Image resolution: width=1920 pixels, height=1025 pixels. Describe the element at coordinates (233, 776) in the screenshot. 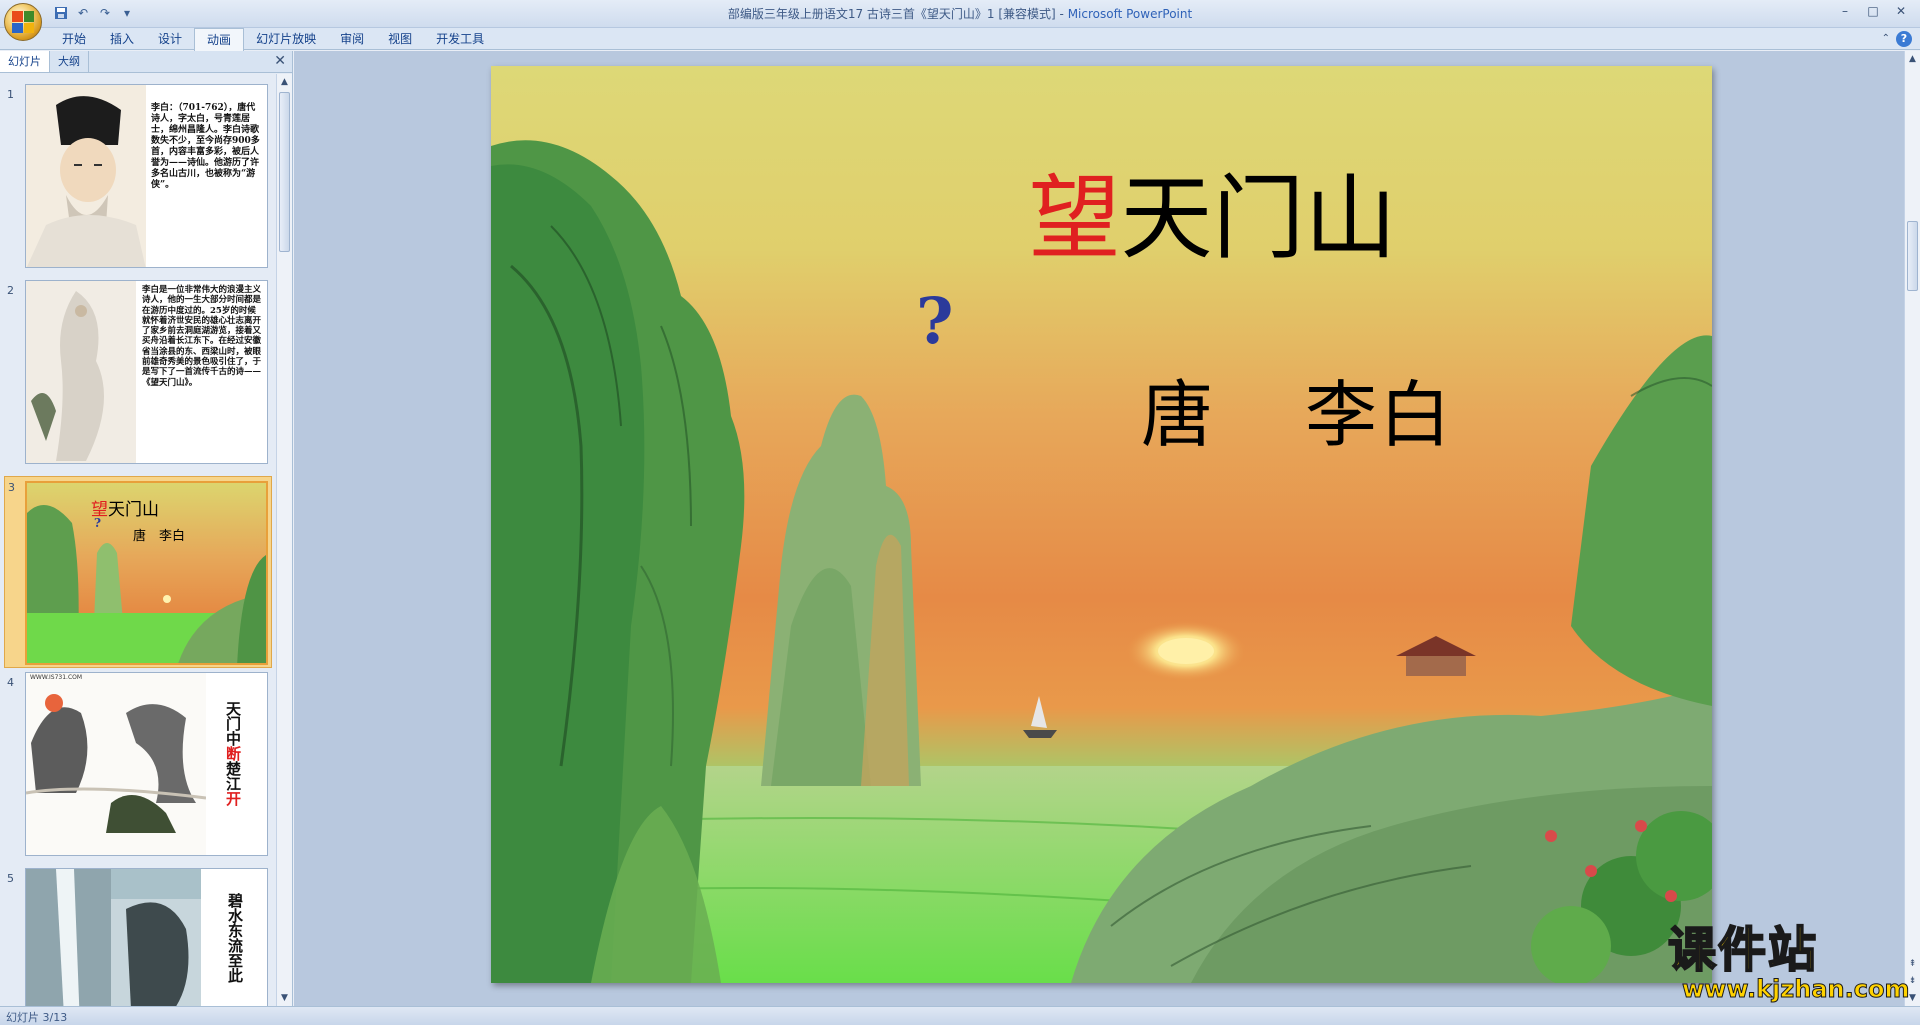

I see `vertical-text-black-2: 楚江` at that location.